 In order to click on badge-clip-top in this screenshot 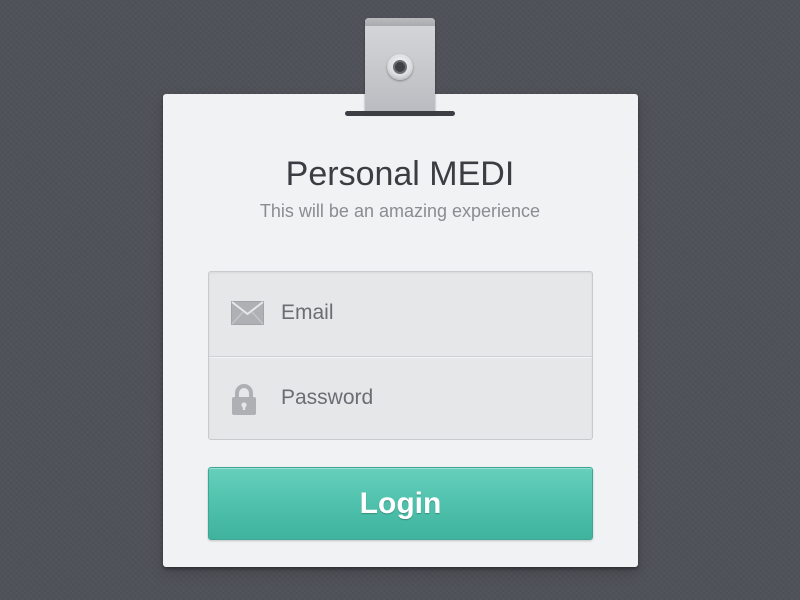, I will do `click(400, 22)`.